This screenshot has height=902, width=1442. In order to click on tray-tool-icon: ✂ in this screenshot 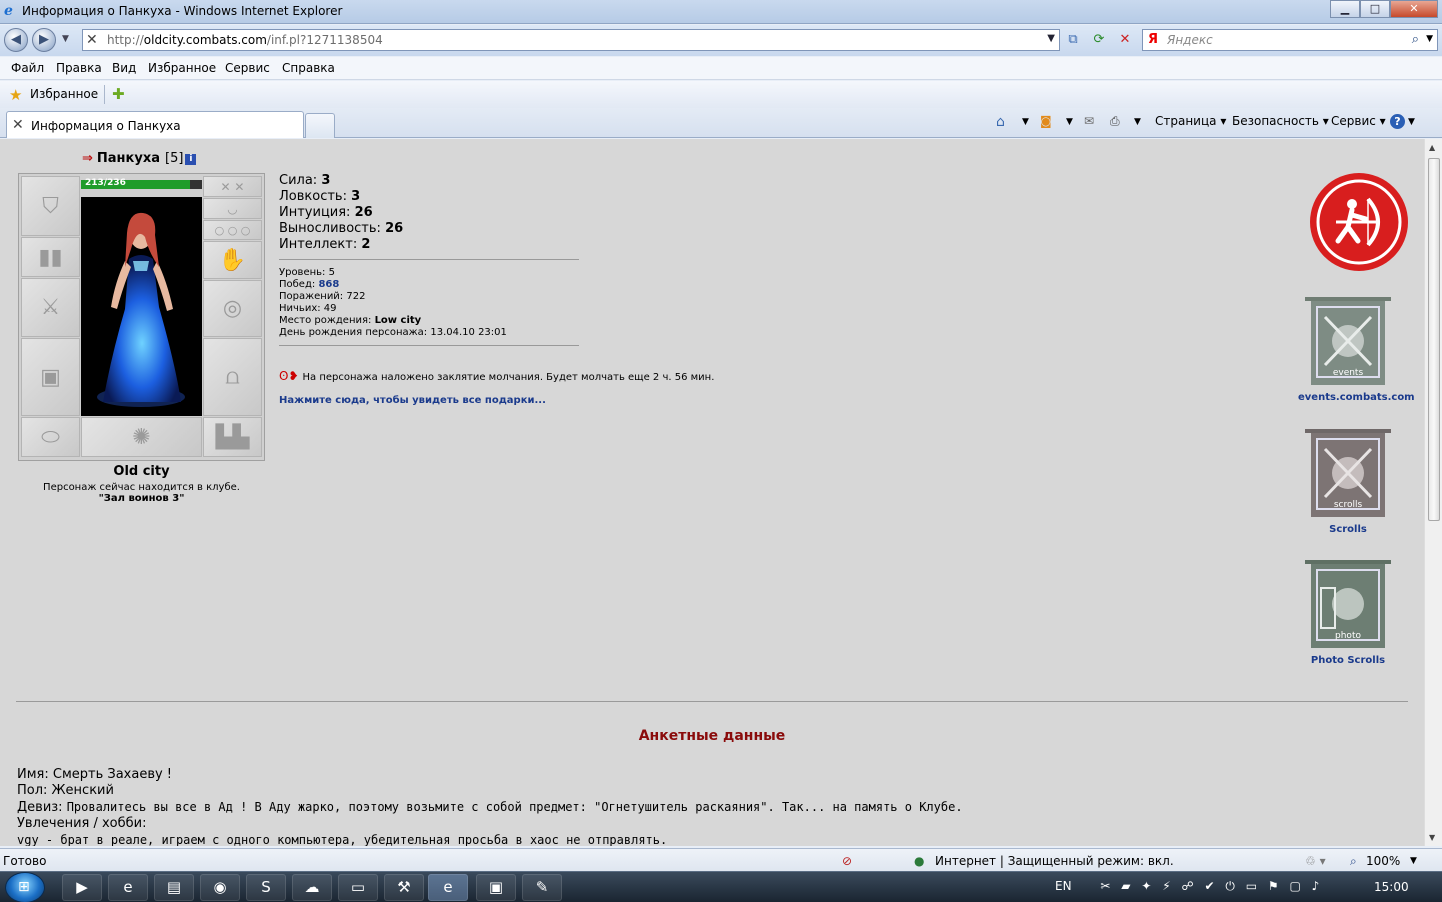, I will do `click(1105, 886)`.